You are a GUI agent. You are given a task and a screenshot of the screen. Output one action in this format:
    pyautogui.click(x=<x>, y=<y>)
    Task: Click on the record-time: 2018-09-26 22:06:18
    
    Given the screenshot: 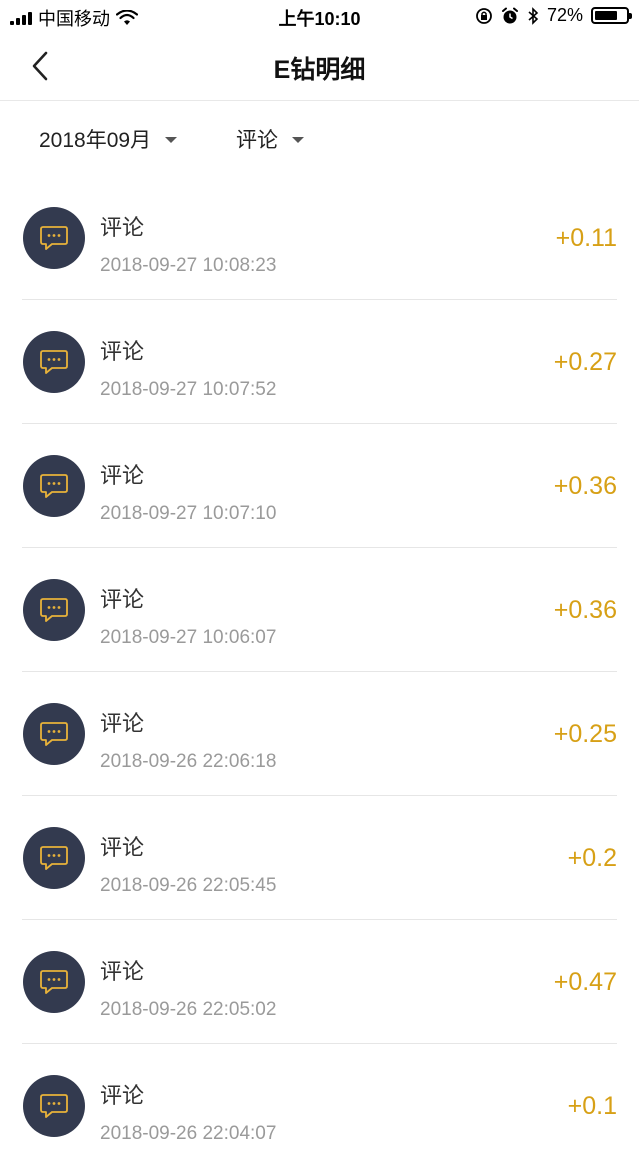 What is the action you would take?
    pyautogui.click(x=188, y=761)
    